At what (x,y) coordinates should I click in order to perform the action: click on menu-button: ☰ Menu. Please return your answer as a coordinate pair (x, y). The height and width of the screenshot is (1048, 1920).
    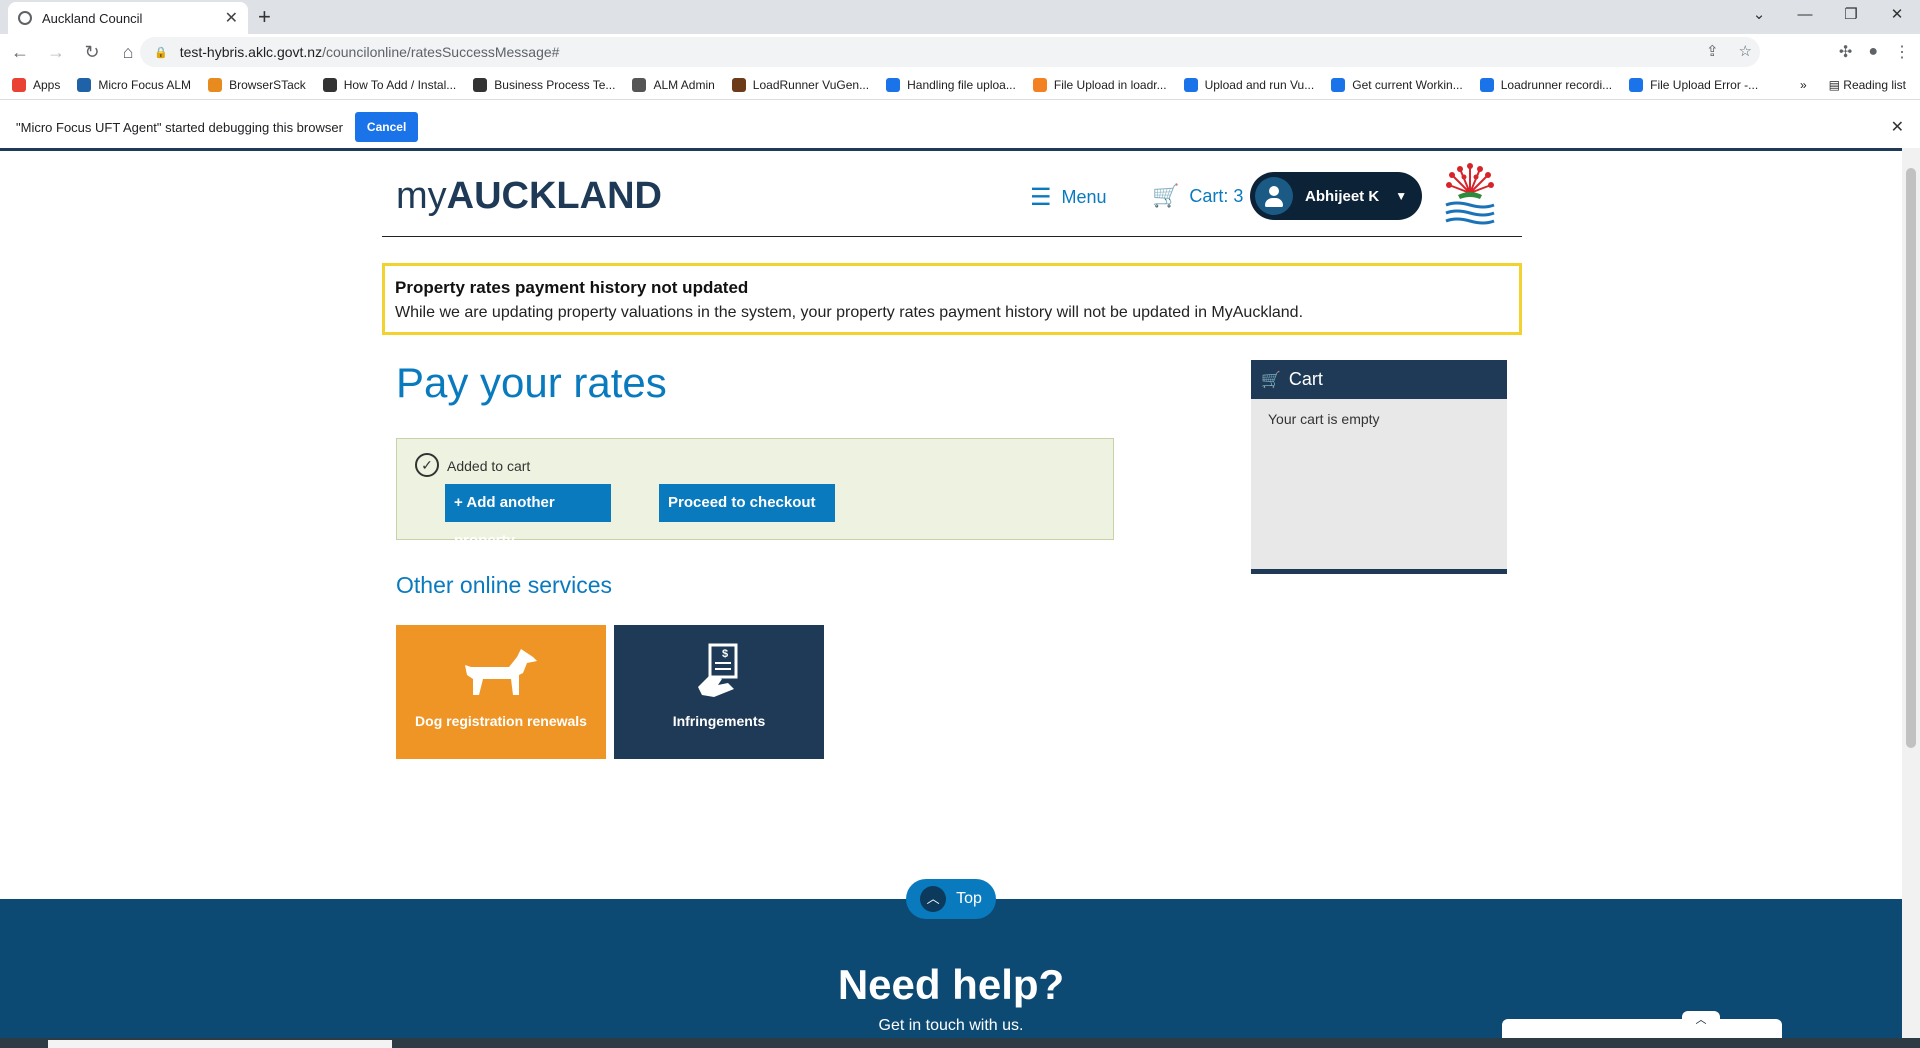
    Looking at the image, I should click on (1068, 197).